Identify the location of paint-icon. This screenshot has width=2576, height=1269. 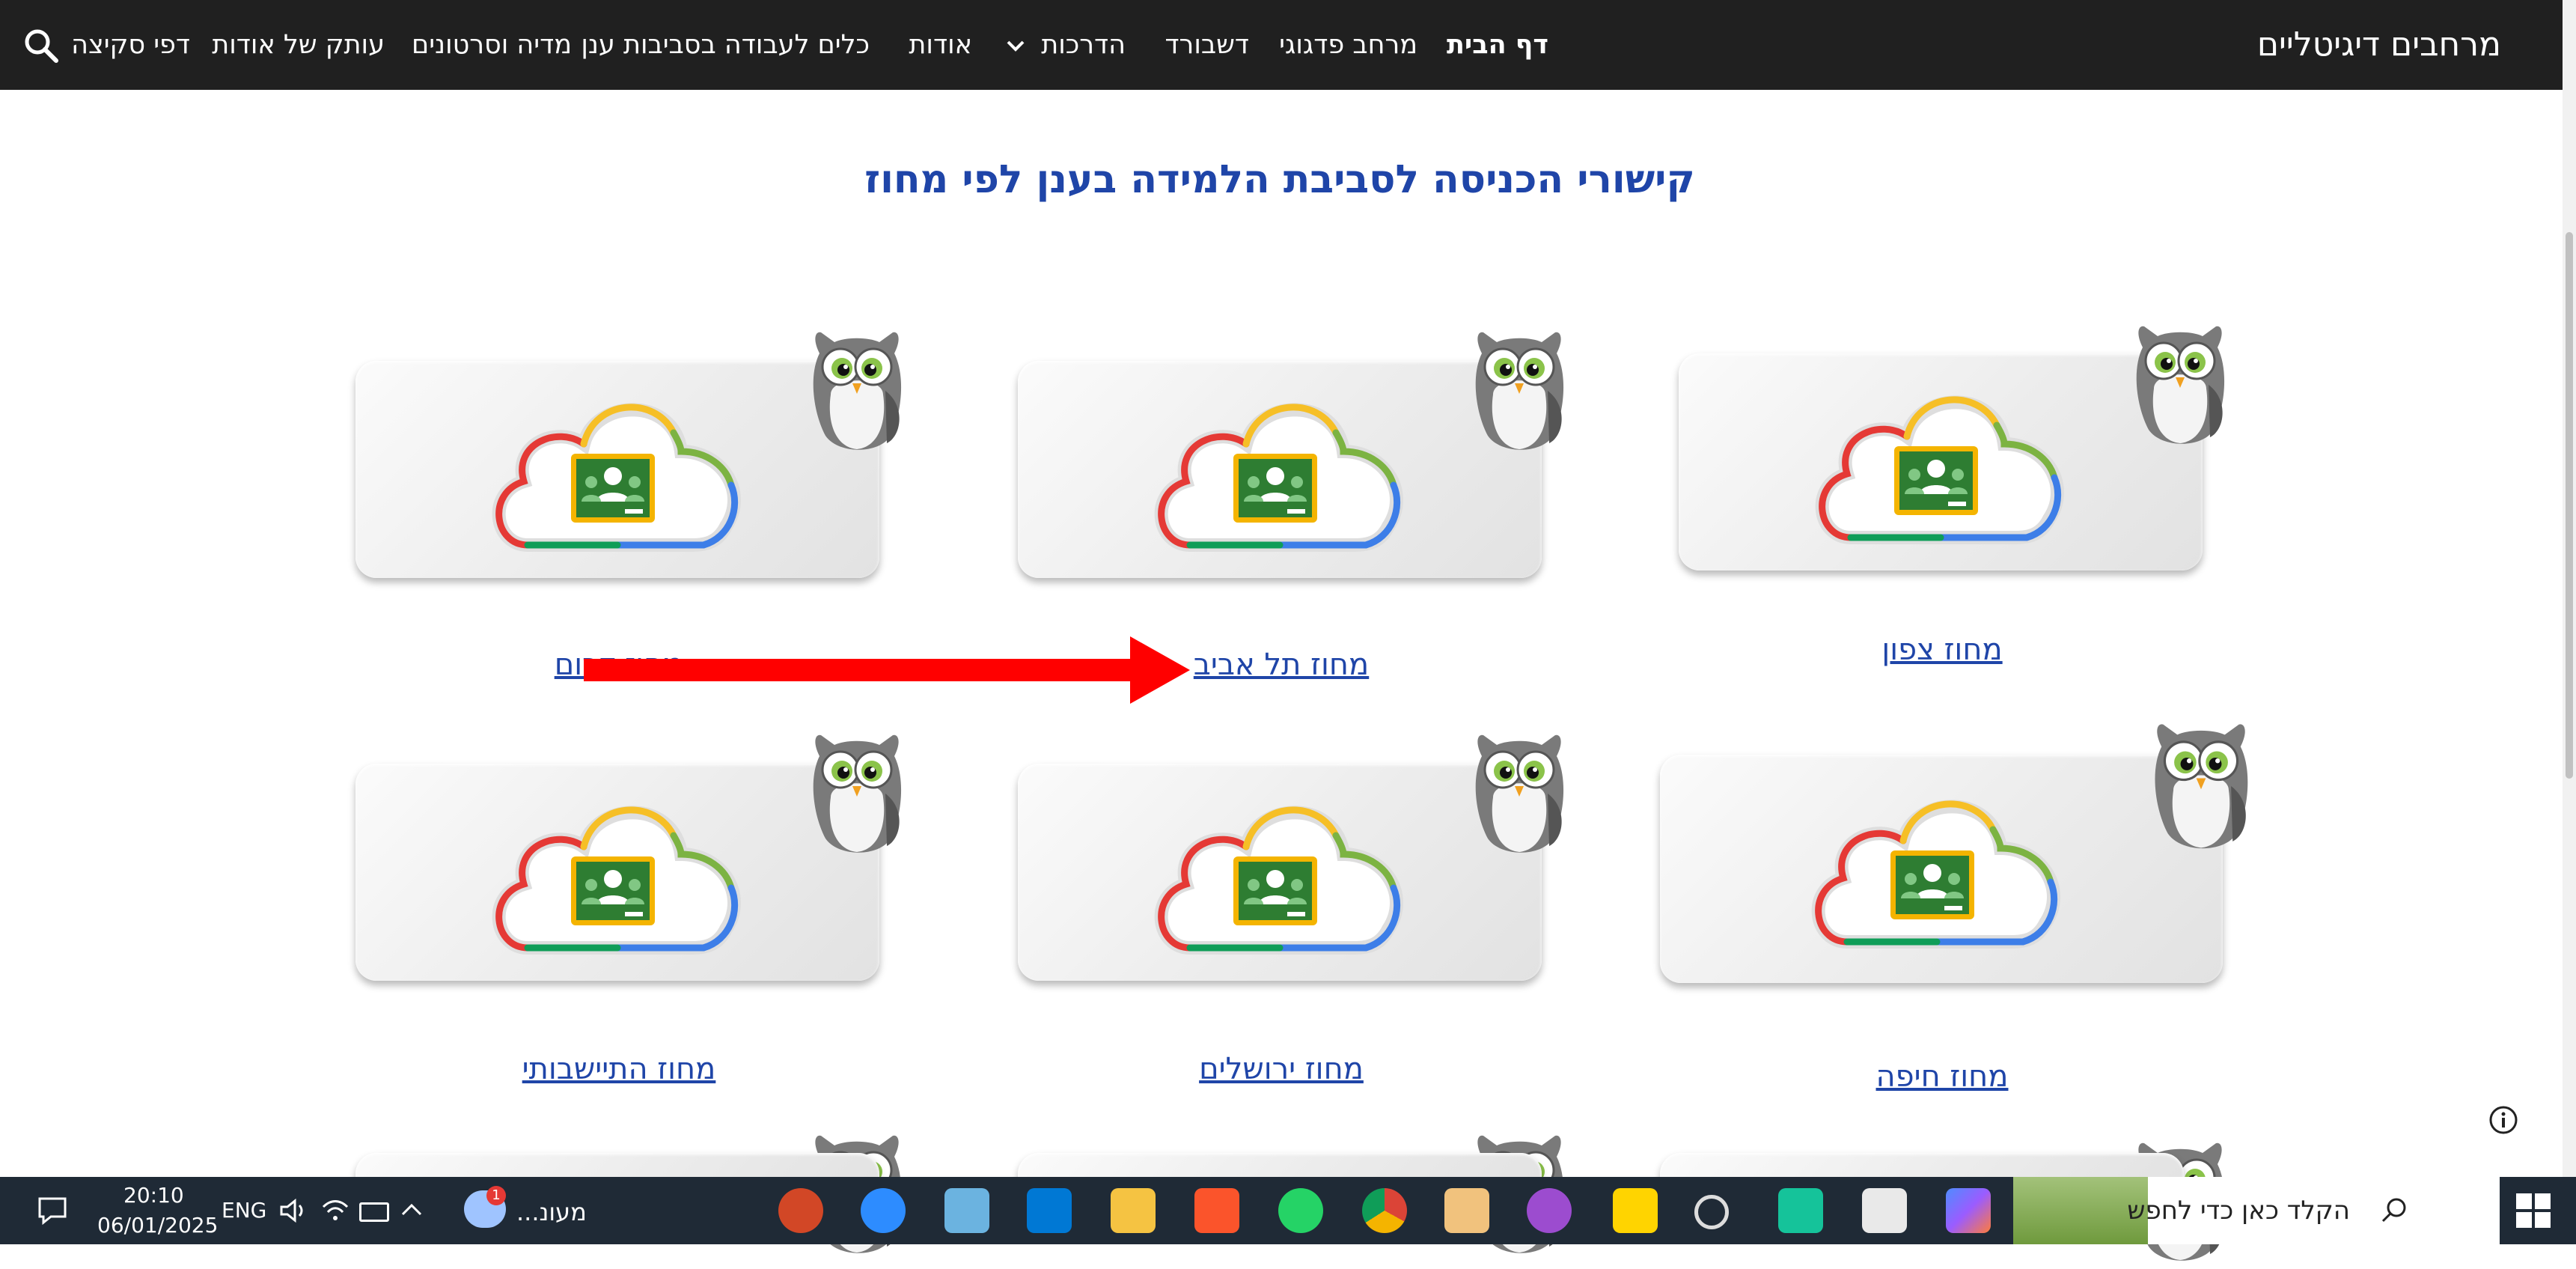
(1466, 1210).